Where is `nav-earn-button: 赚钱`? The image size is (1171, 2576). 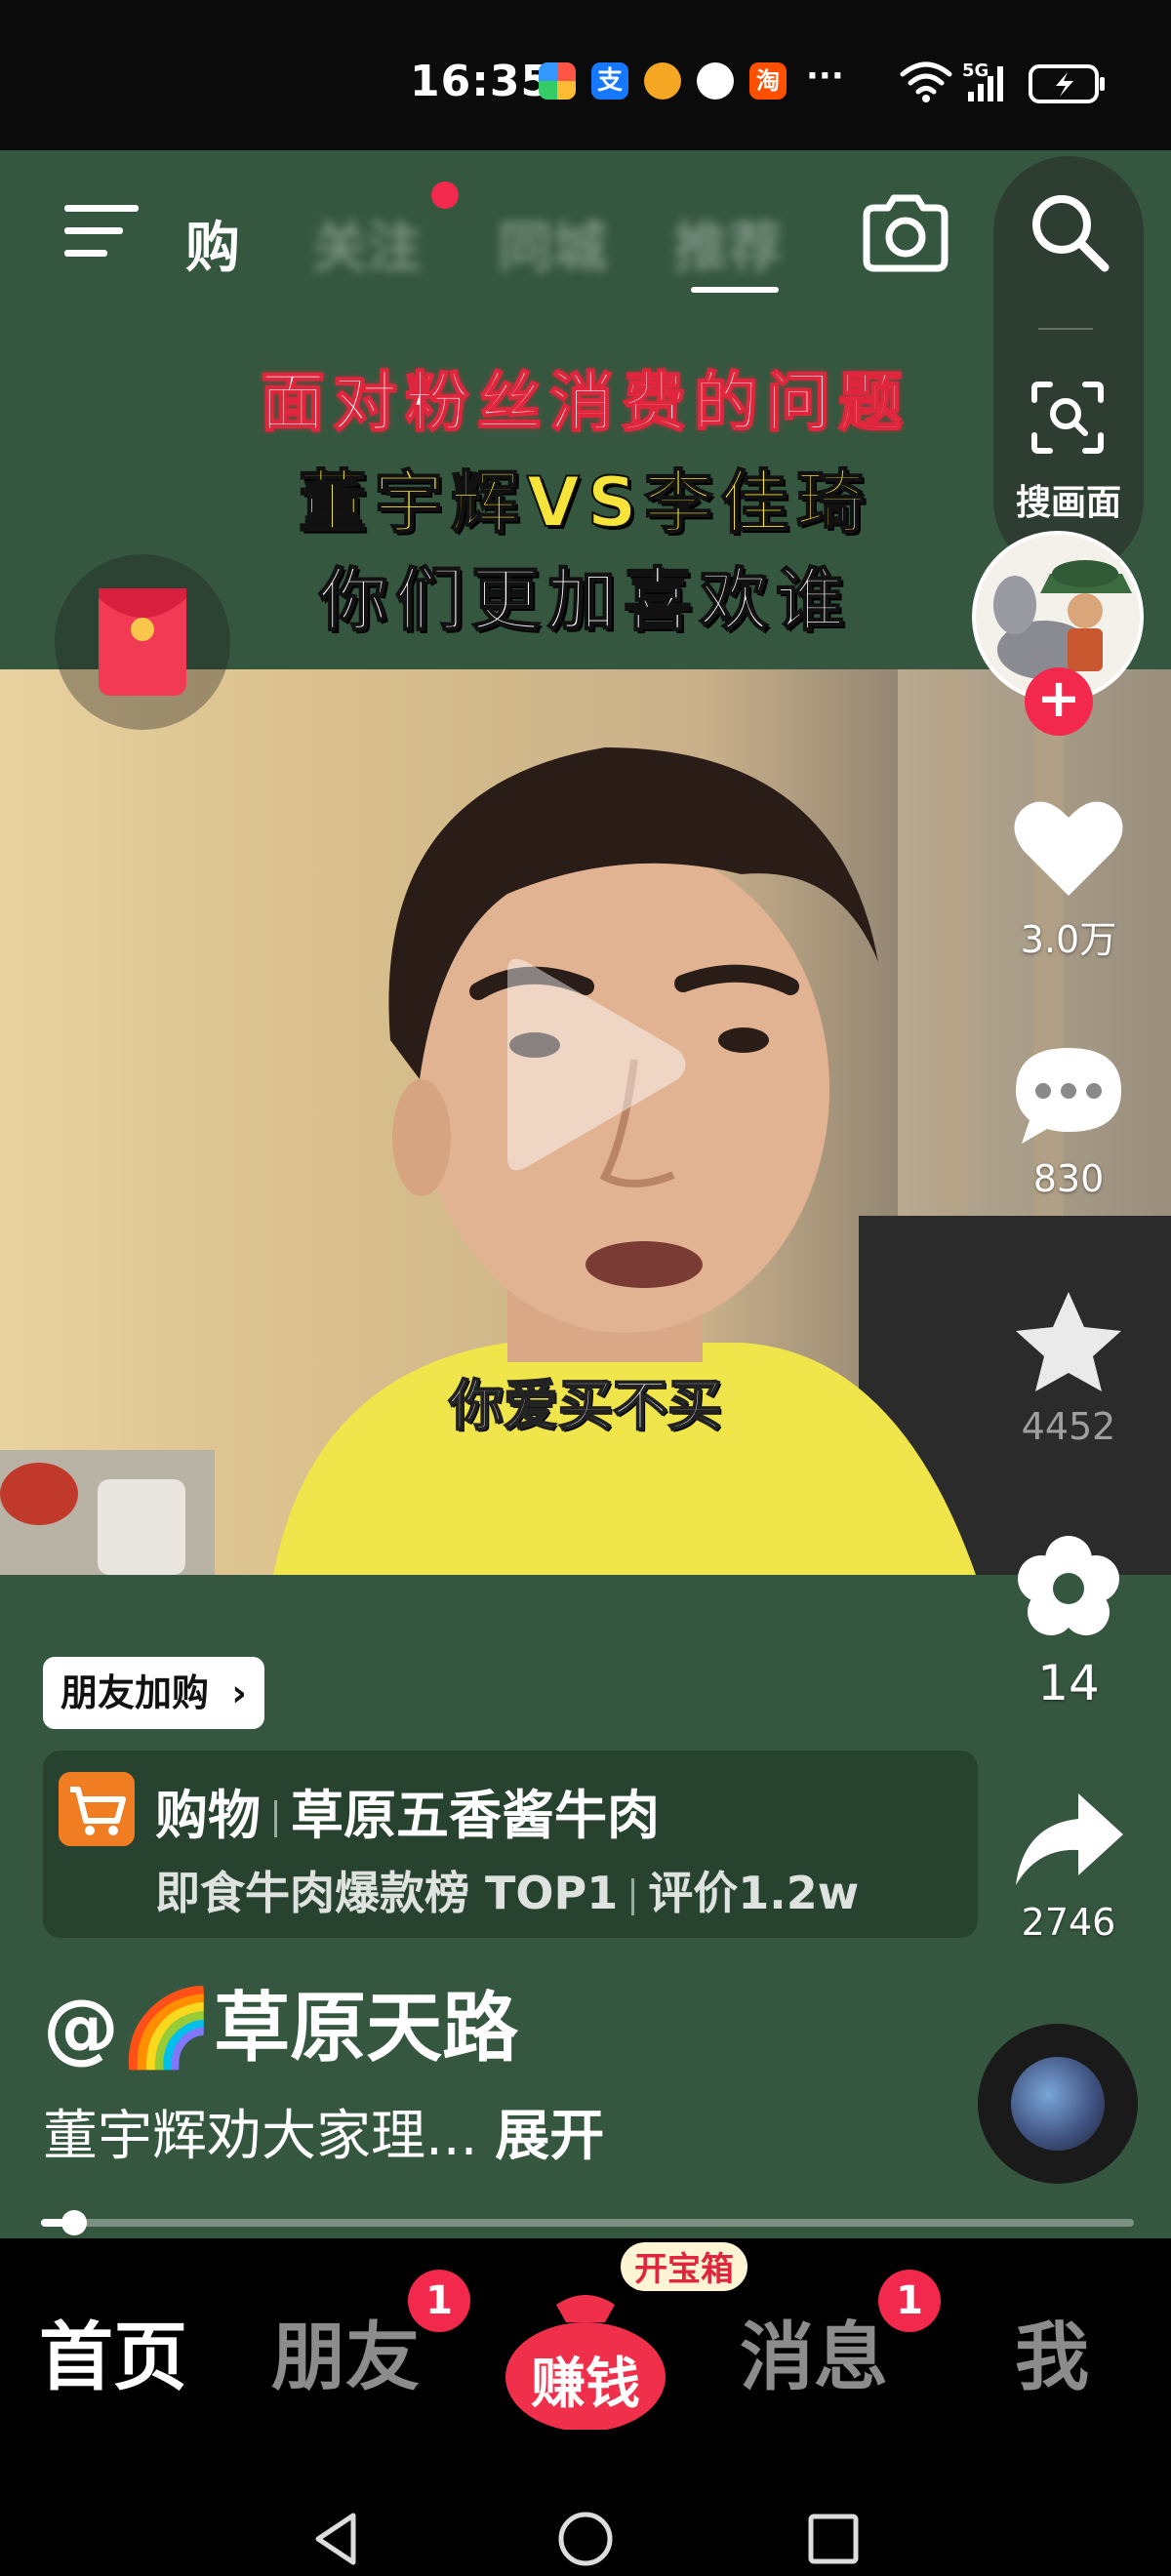 nav-earn-button: 赚钱 is located at coordinates (585, 2356).